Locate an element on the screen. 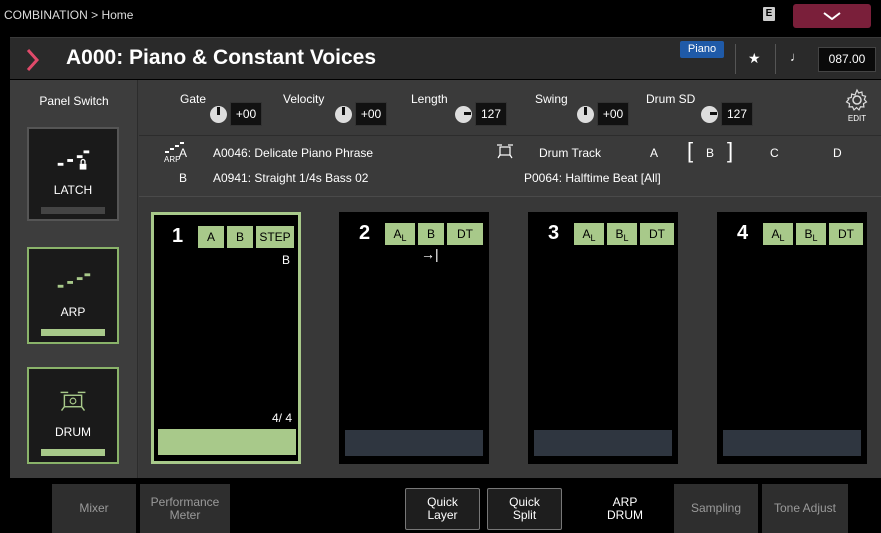 Image resolution: width=881 pixels, height=533 pixels. drum-pattern: P0064: Halftime Beat [All] is located at coordinates (592, 178).